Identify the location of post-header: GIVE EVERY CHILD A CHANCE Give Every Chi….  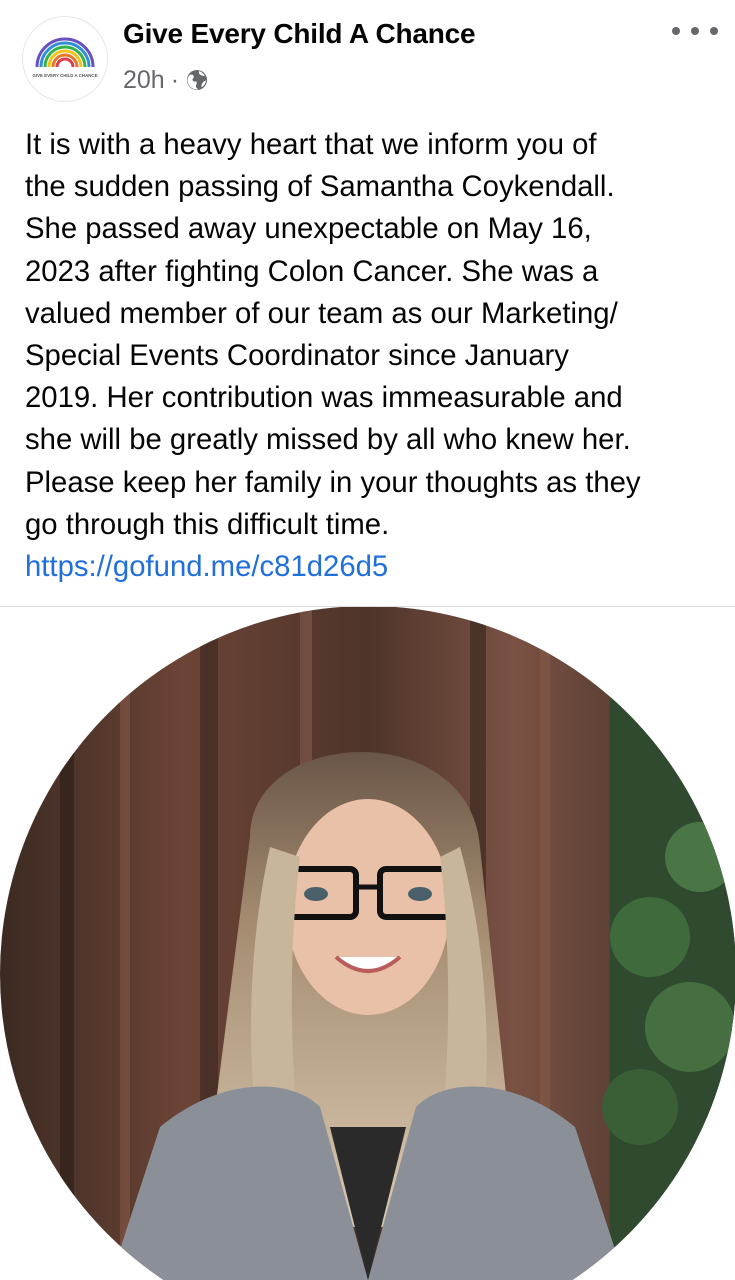
(367, 55).